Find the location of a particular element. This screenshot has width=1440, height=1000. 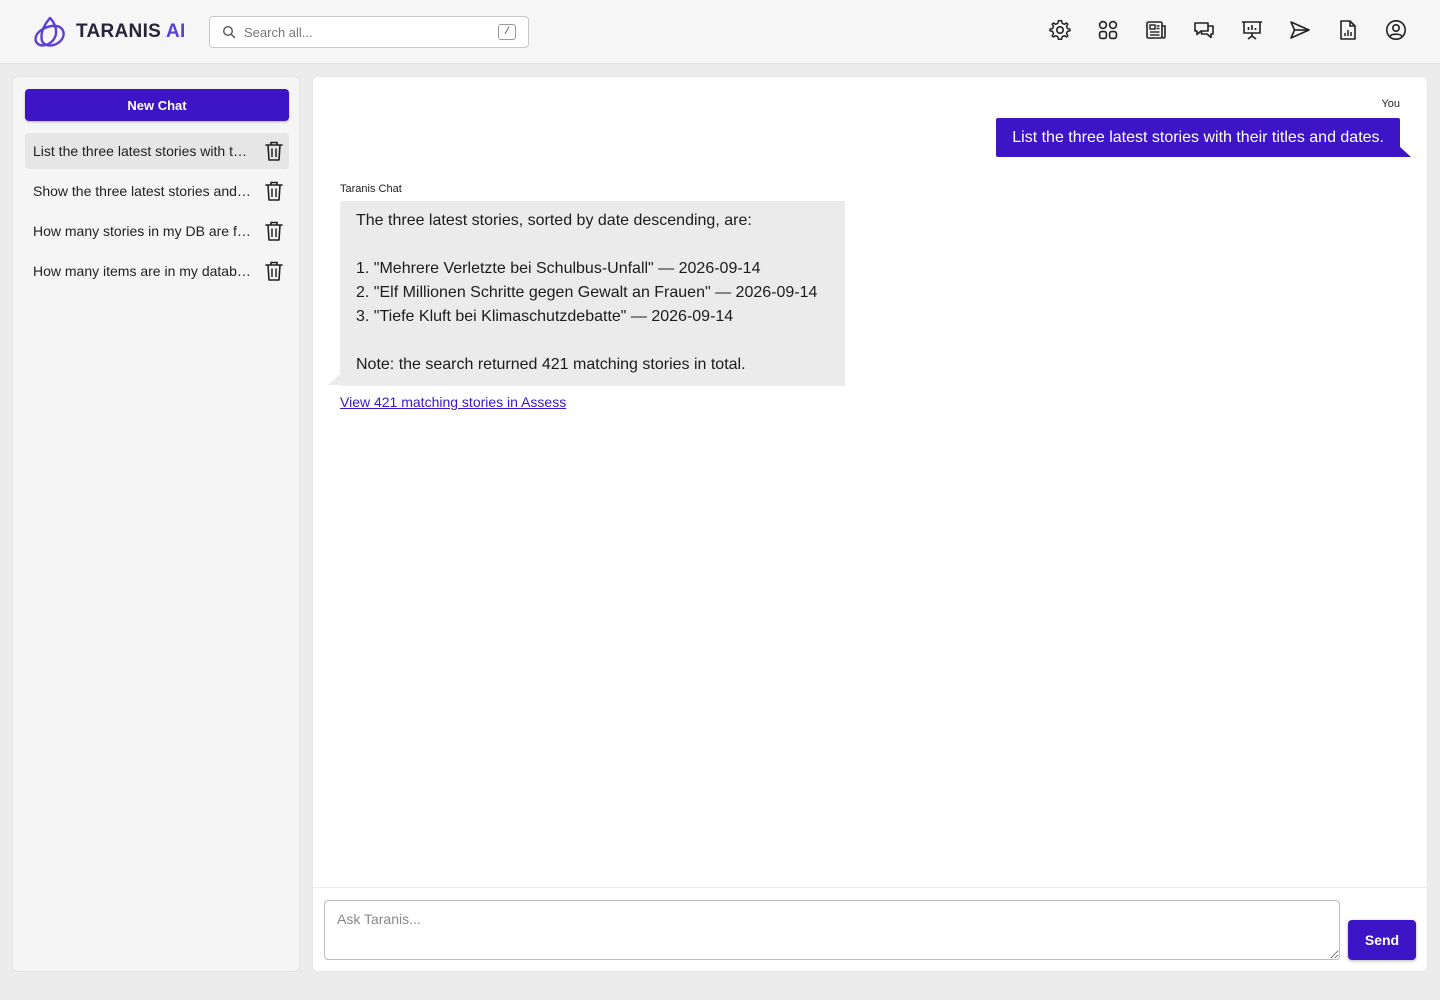

dashboard-button is located at coordinates (1108, 30).